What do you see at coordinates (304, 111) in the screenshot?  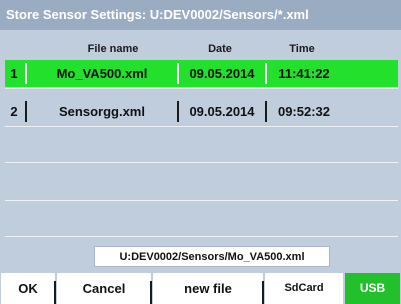 I see `row-time: 09:52:32` at bounding box center [304, 111].